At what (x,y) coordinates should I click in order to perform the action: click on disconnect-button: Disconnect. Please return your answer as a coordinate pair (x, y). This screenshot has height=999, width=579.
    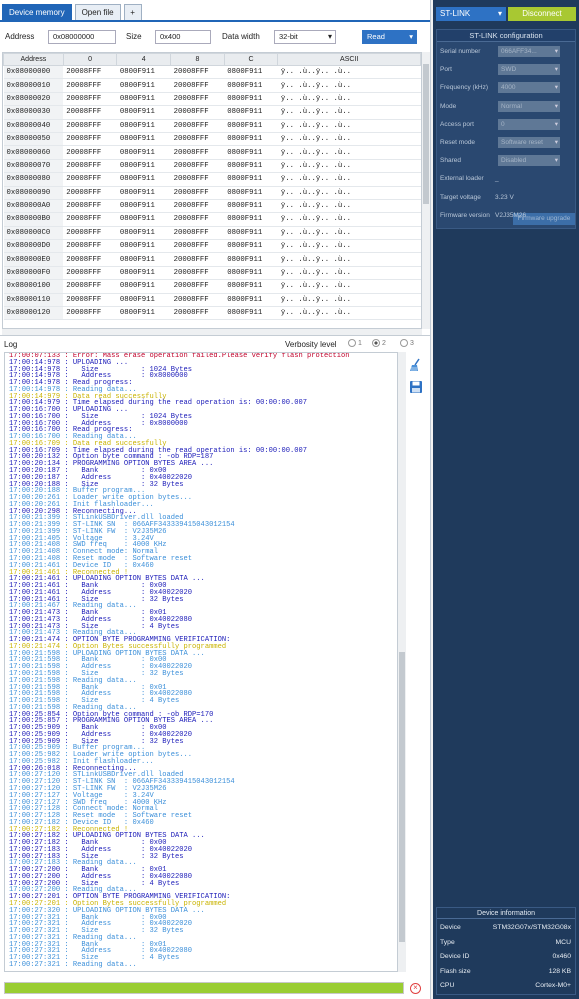
    Looking at the image, I should click on (542, 14).